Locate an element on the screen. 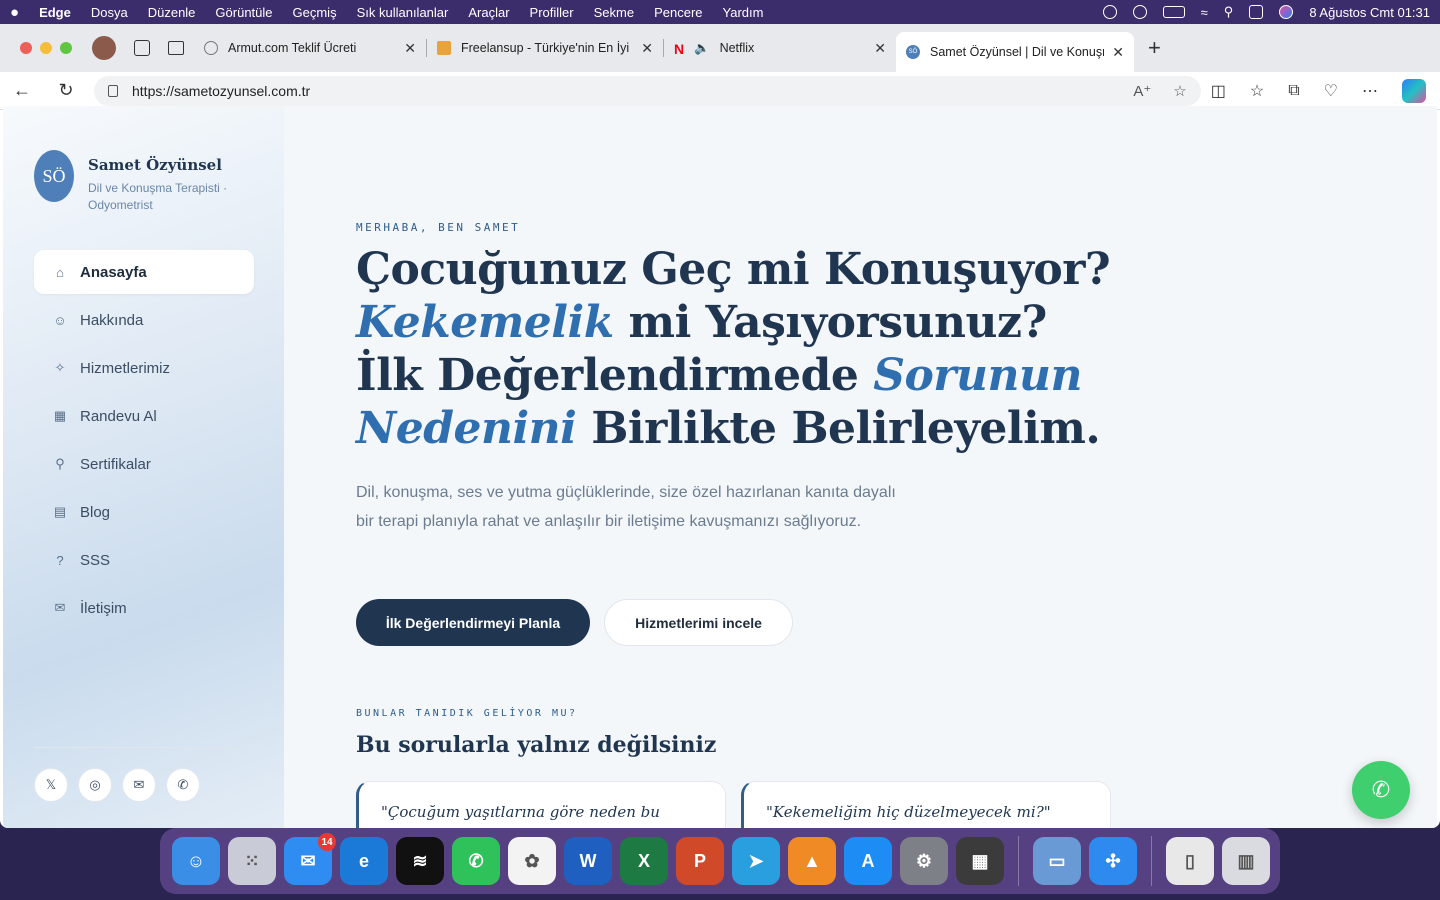  menu-sik-kullanilanlar: Sık kullanılanlar is located at coordinates (403, 12).